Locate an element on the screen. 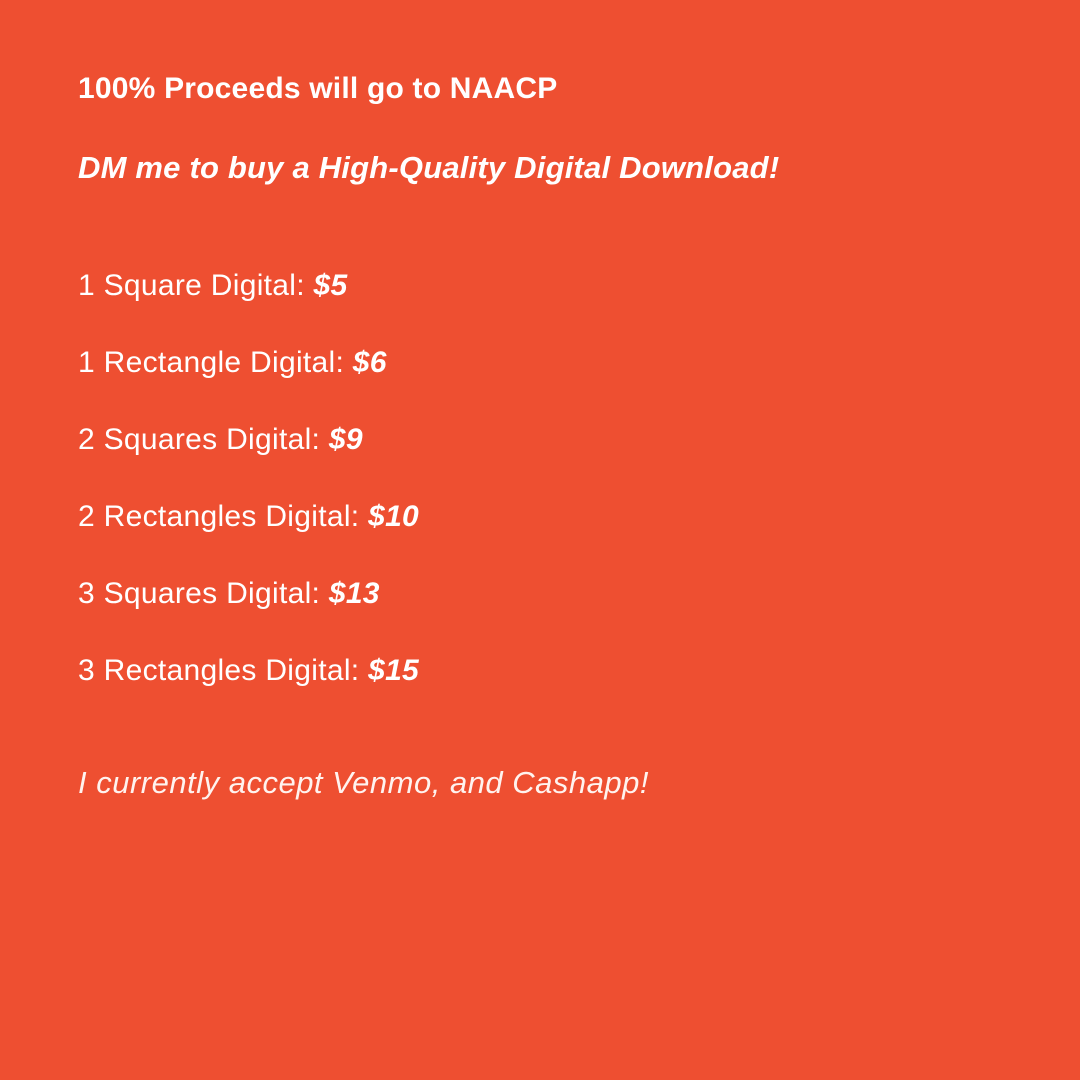  price-item: 2 Squares Digital: $9 is located at coordinates (248, 456).